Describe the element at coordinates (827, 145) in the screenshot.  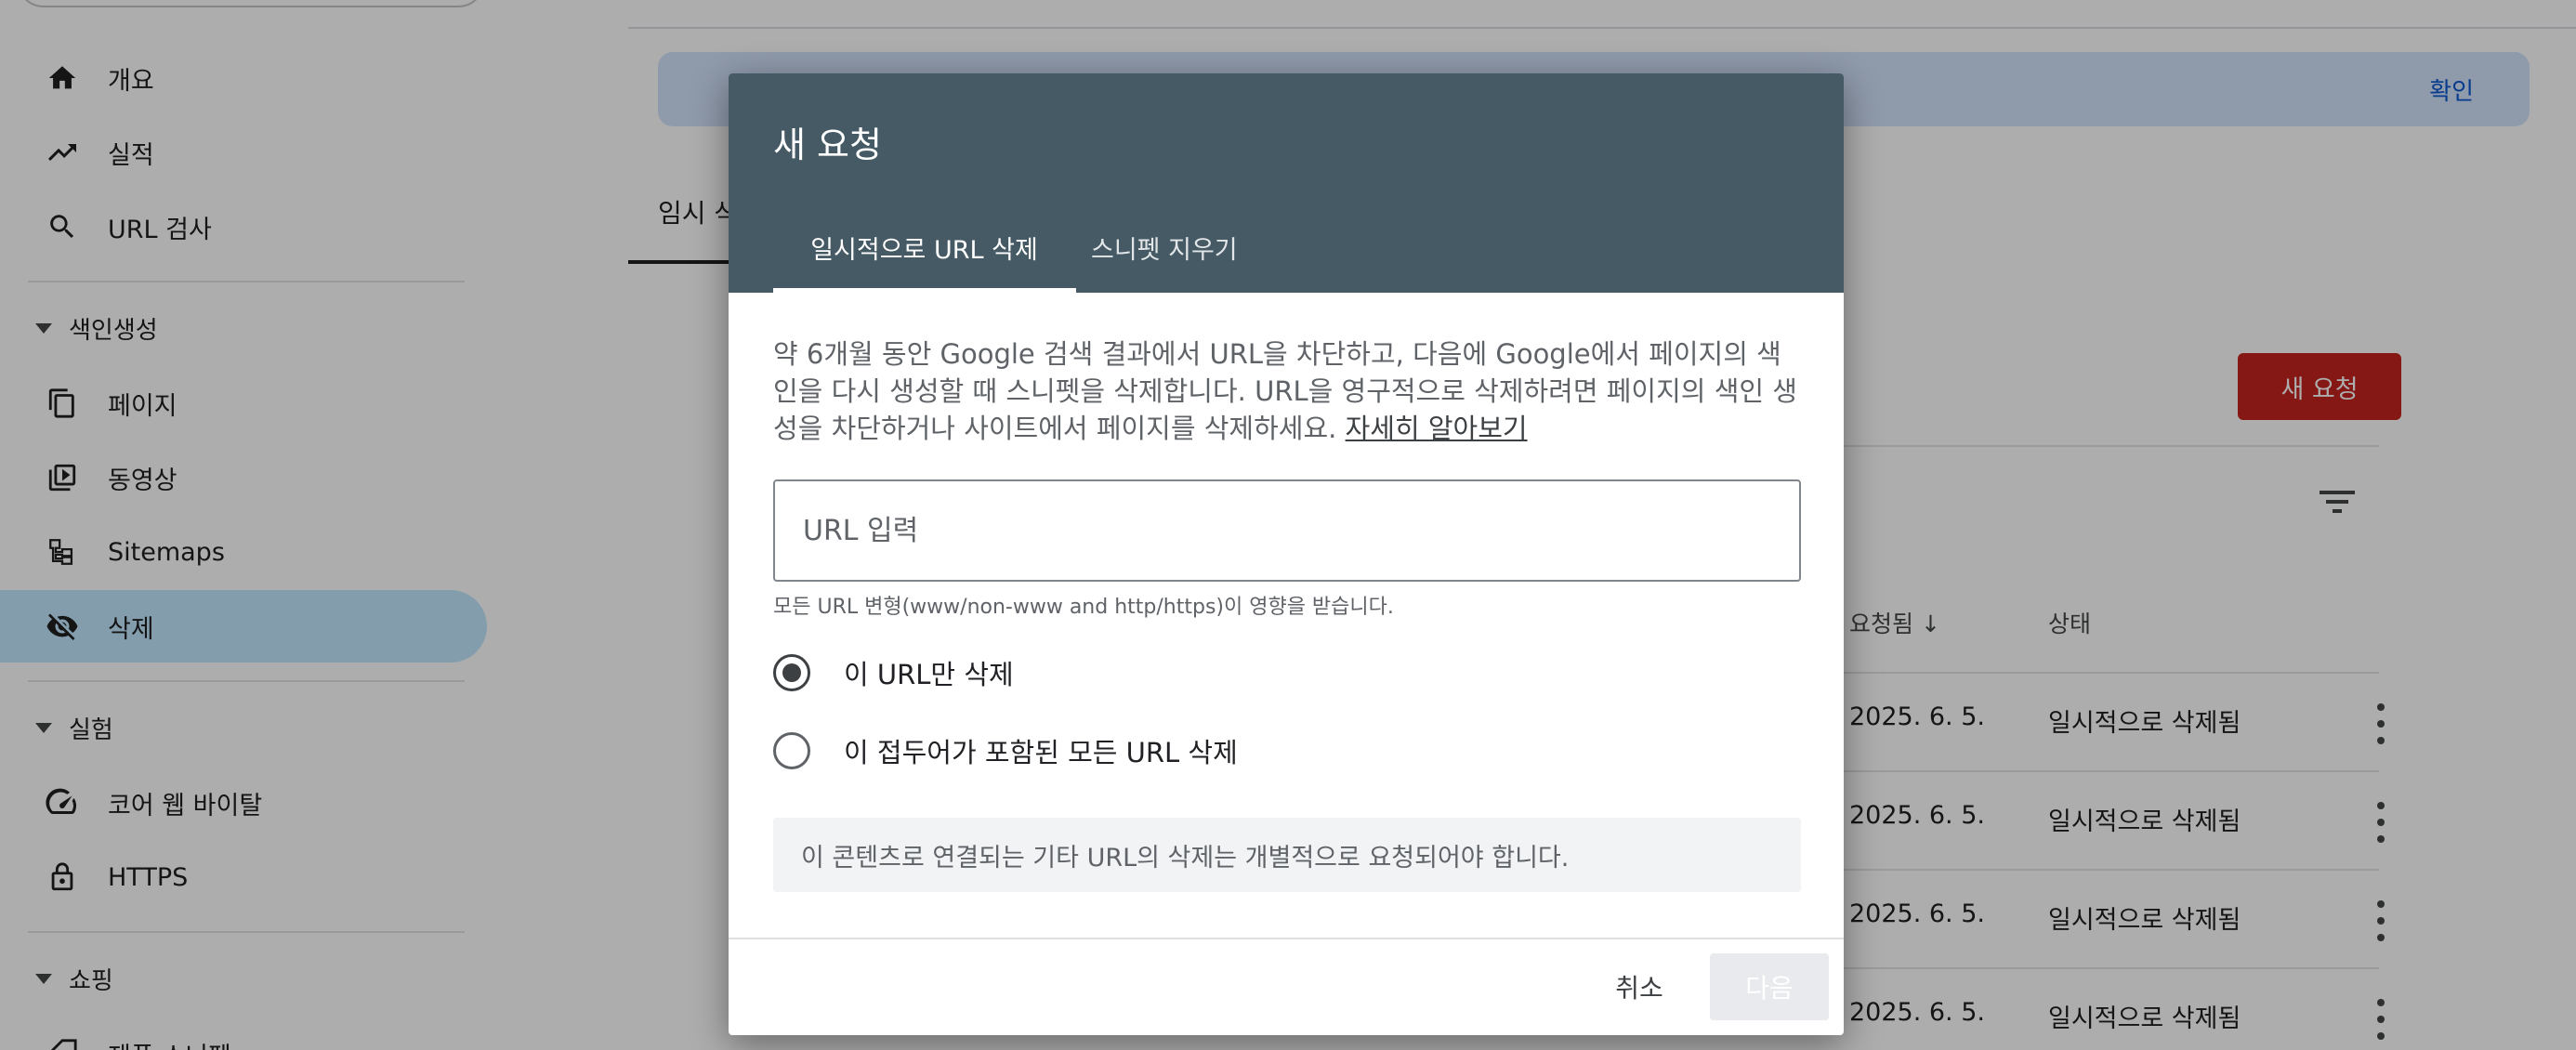
I see `dialog-title: 새 요청` at that location.